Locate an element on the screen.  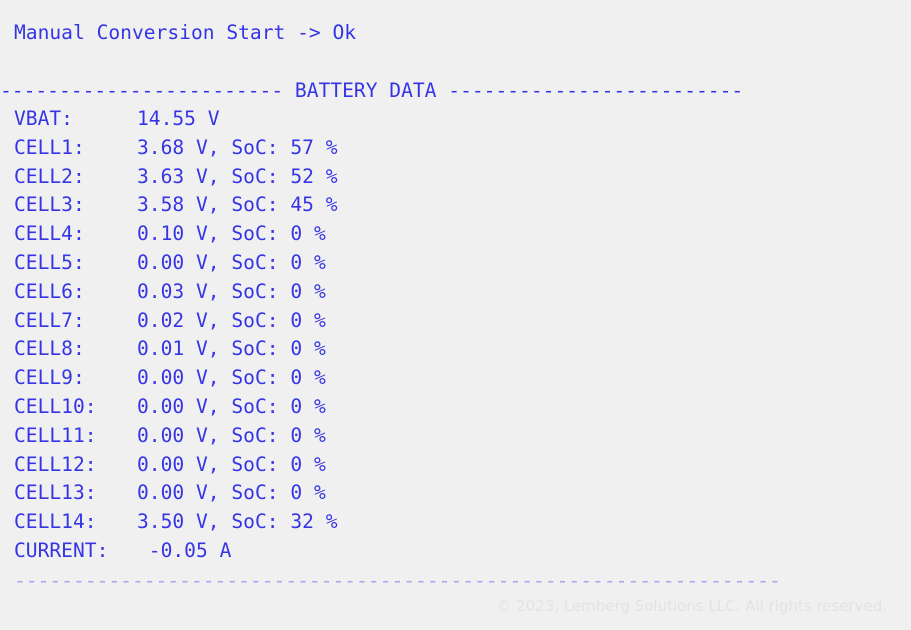
cell-value: 3.50 V, SoC: 32 % is located at coordinates (237, 522).